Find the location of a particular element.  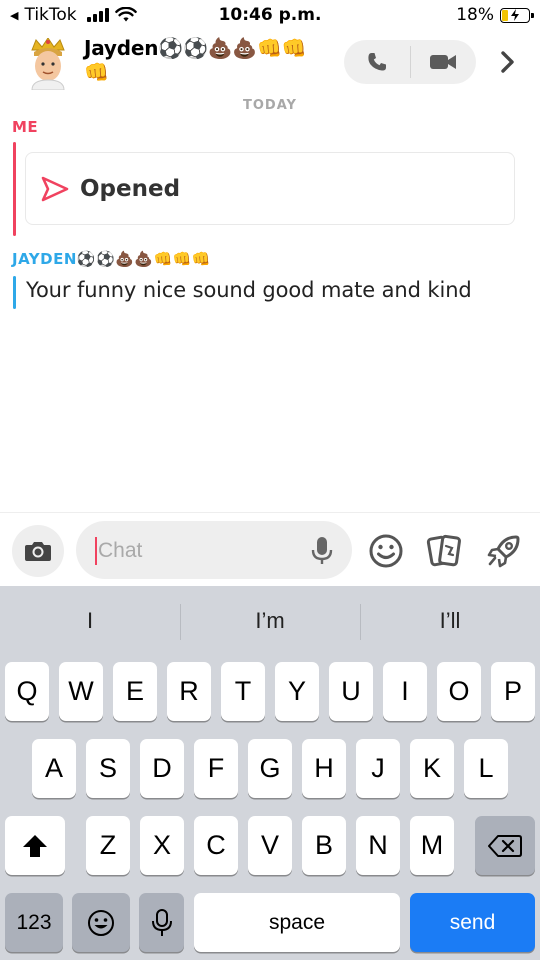

video-call-button is located at coordinates (444, 62).